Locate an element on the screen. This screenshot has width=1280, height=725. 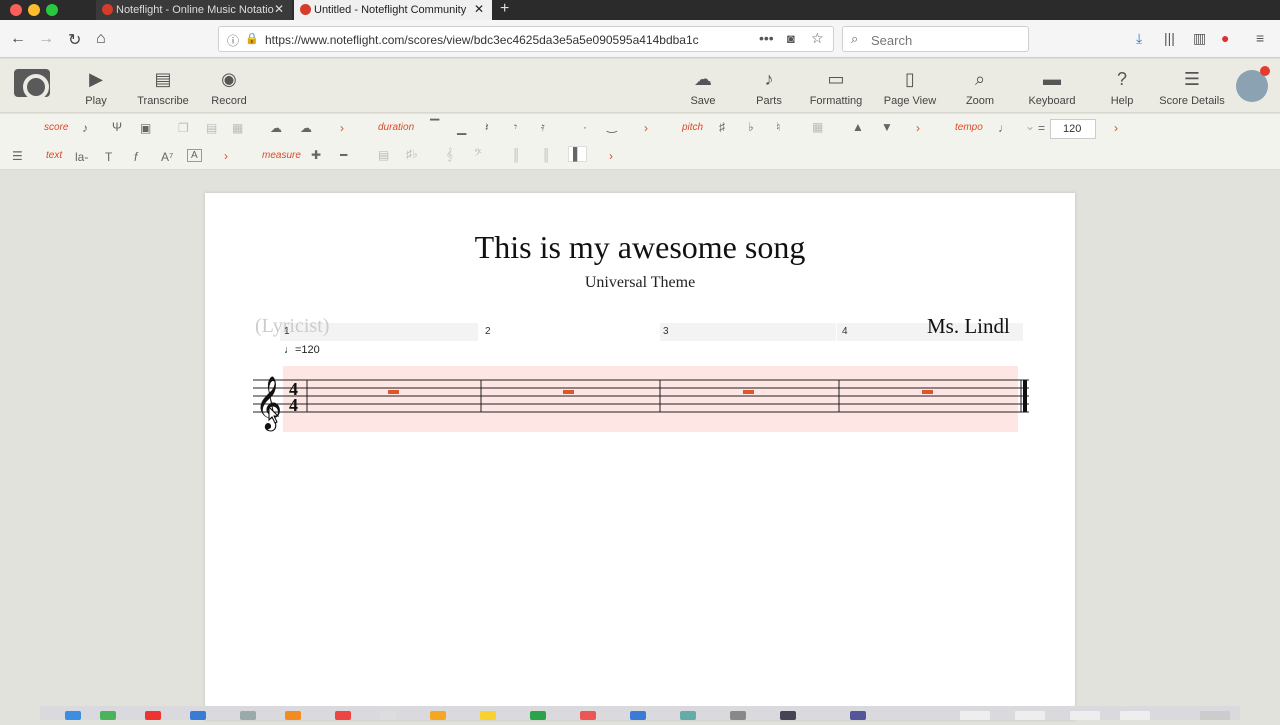
treble-clef-icon: 𝄞 is located at coordinates (449, 154).